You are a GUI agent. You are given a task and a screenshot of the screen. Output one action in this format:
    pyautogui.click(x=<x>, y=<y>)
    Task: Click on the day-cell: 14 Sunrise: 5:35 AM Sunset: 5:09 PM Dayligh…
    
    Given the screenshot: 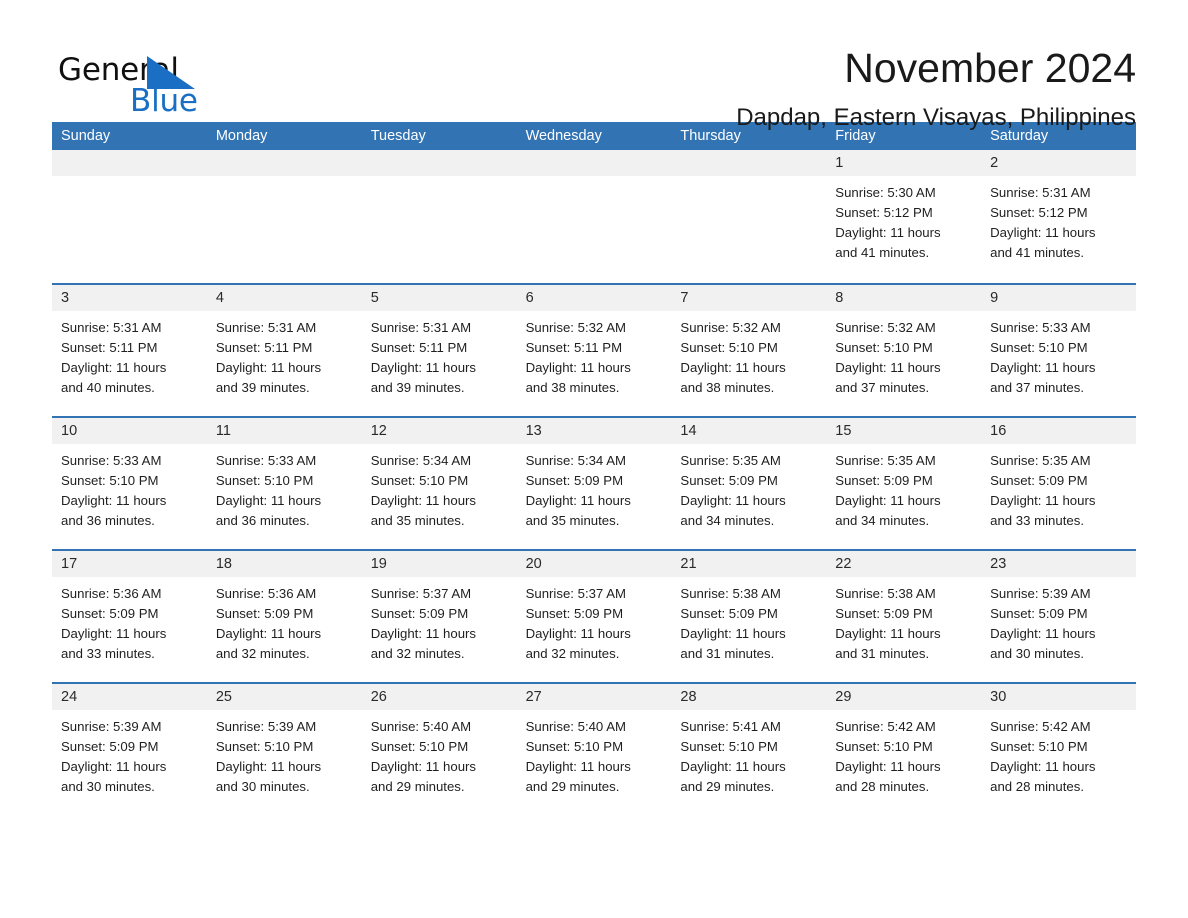 What is the action you would take?
    pyautogui.click(x=749, y=483)
    